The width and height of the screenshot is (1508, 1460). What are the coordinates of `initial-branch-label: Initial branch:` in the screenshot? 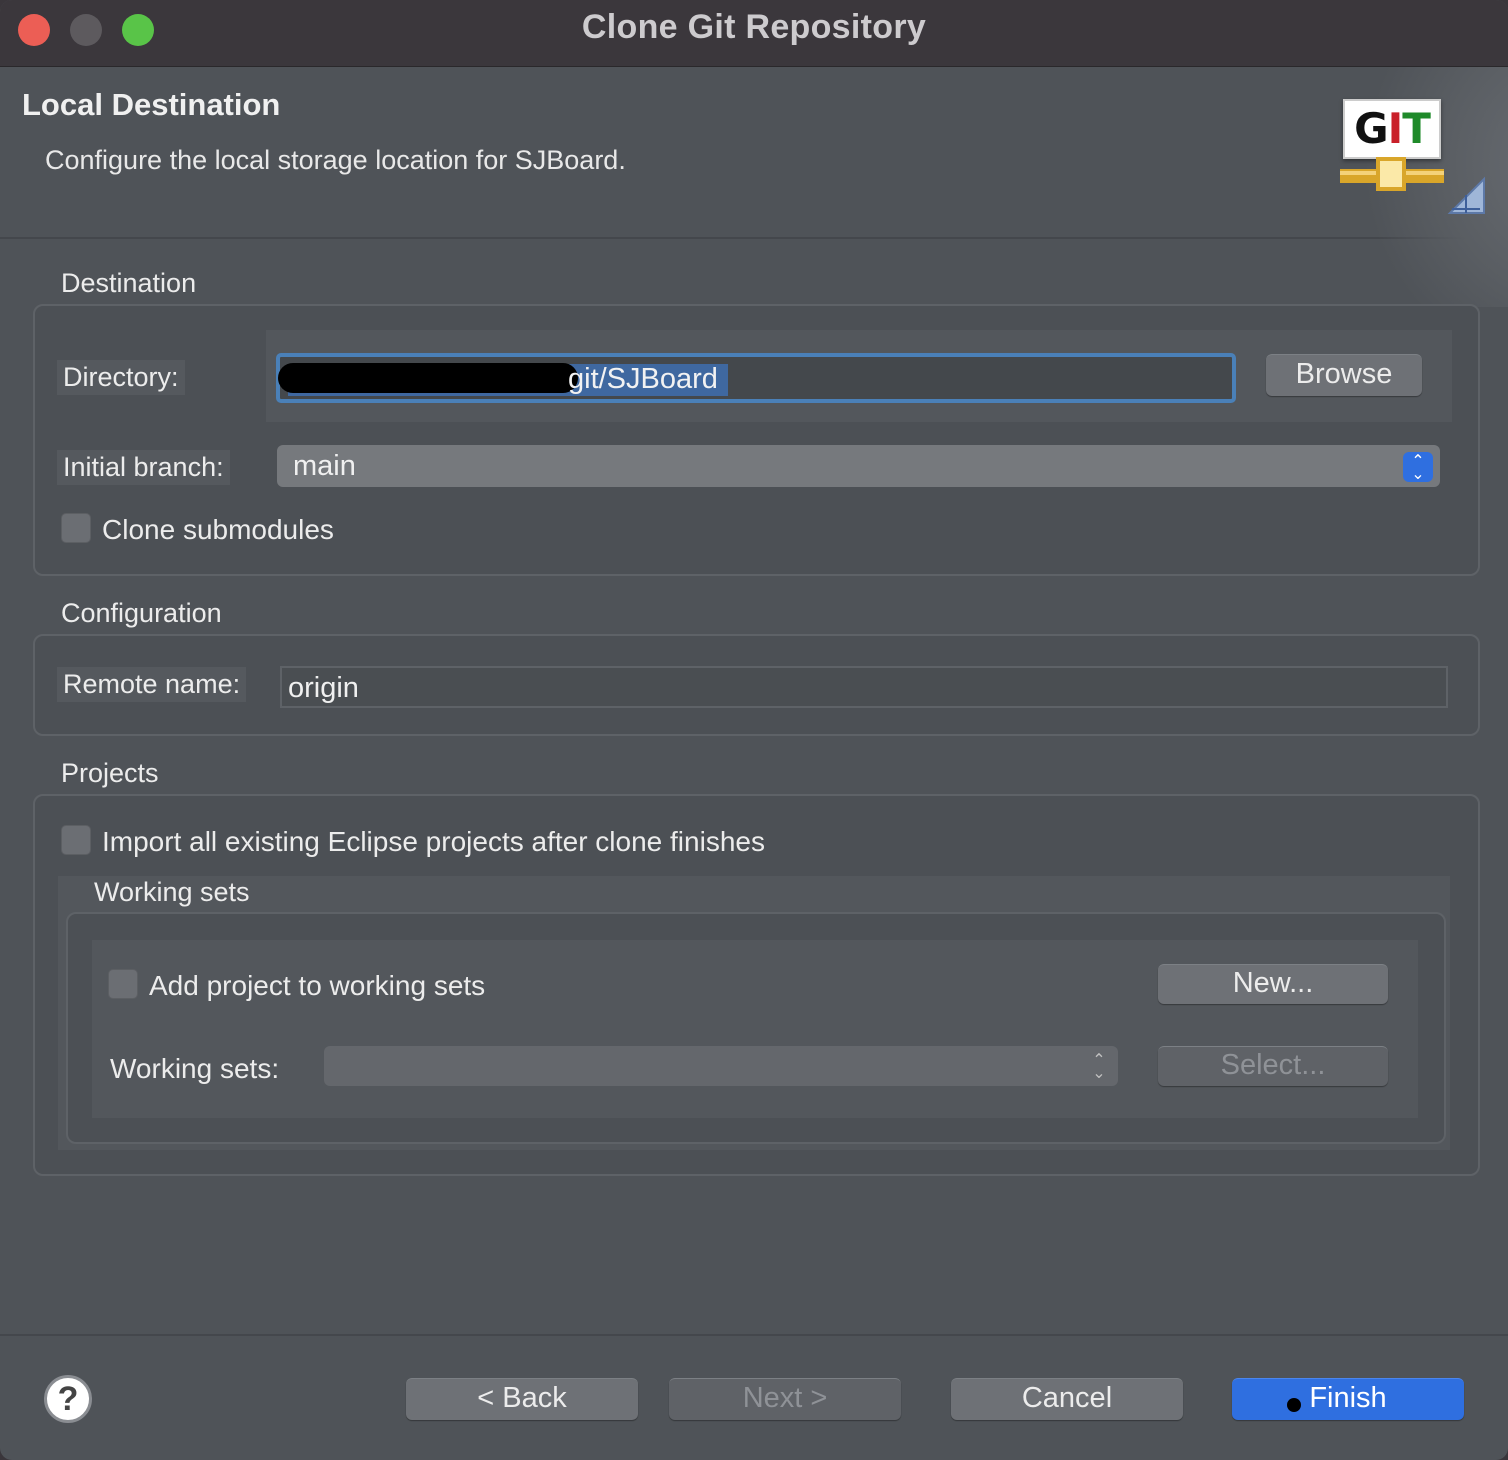 It's located at (143, 467).